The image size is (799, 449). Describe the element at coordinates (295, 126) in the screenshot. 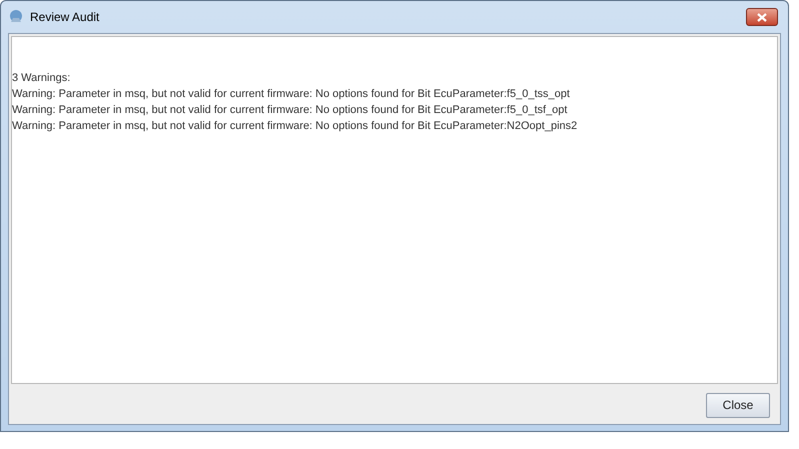

I see `report-line: Warning: Parameter in msq, but not valid for current firmware: No options found for Bit EcuParameter:N2Oopt_pins2` at that location.